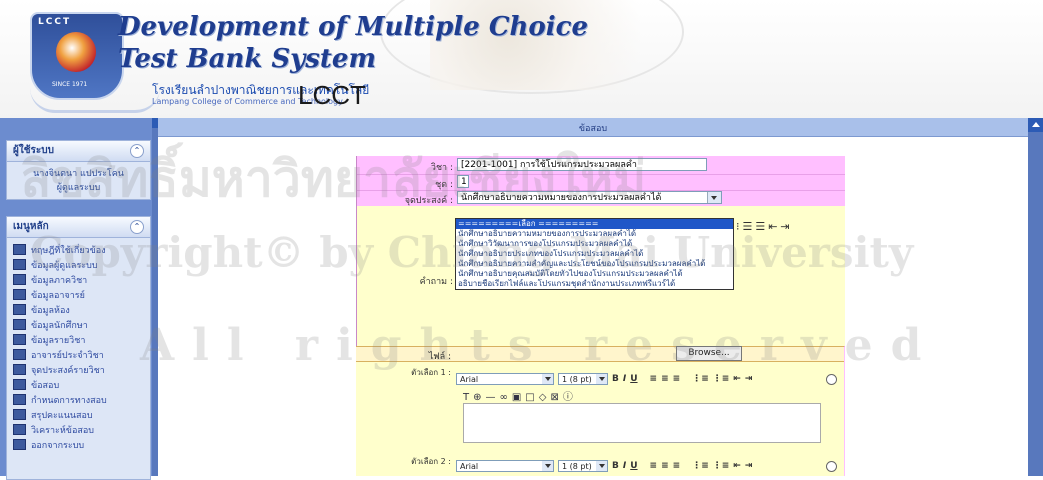 Image resolution: width=1043 pixels, height=480 pixels. Describe the element at coordinates (463, 181) in the screenshot. I see `set-field: 1` at that location.